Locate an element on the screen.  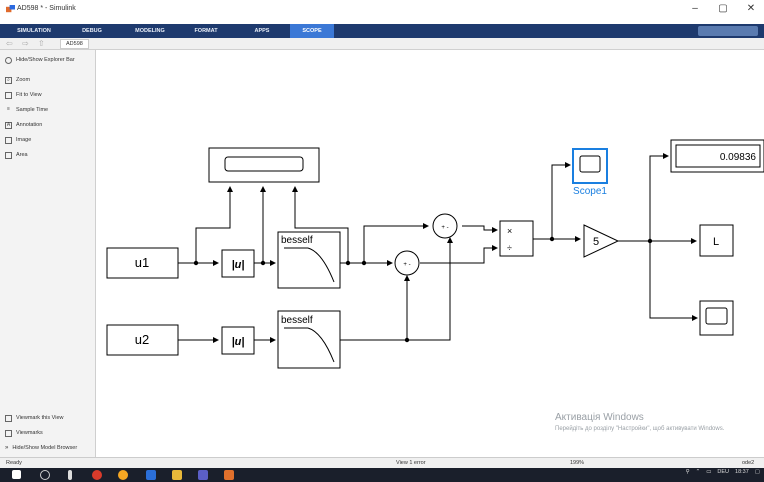
goto-block-l: L is located at coordinates (716, 240).